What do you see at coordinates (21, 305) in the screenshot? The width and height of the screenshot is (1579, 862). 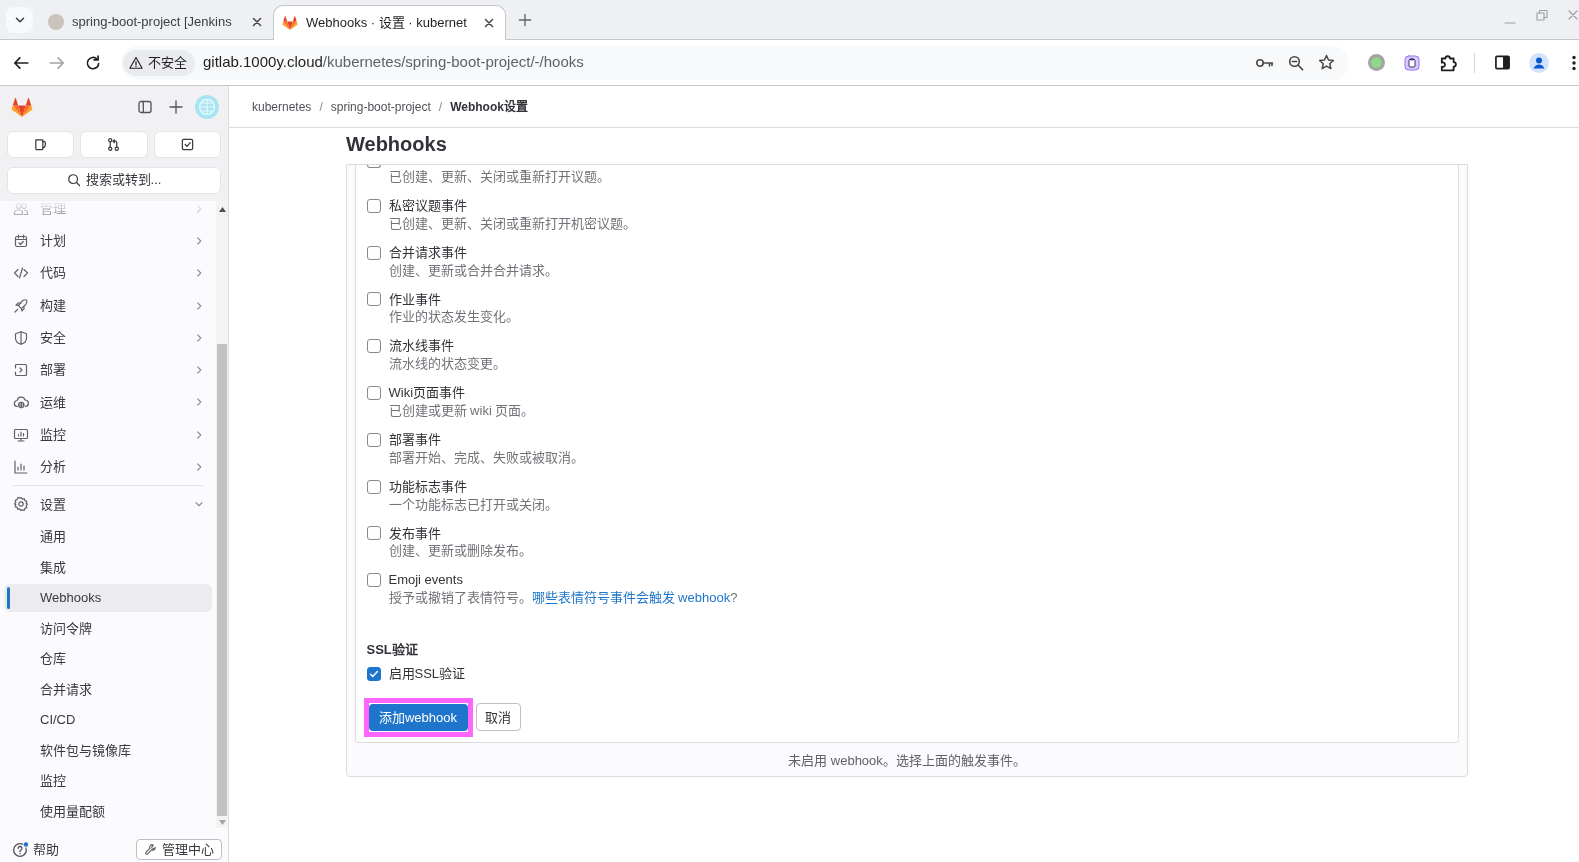 I see `rocket-icon` at bounding box center [21, 305].